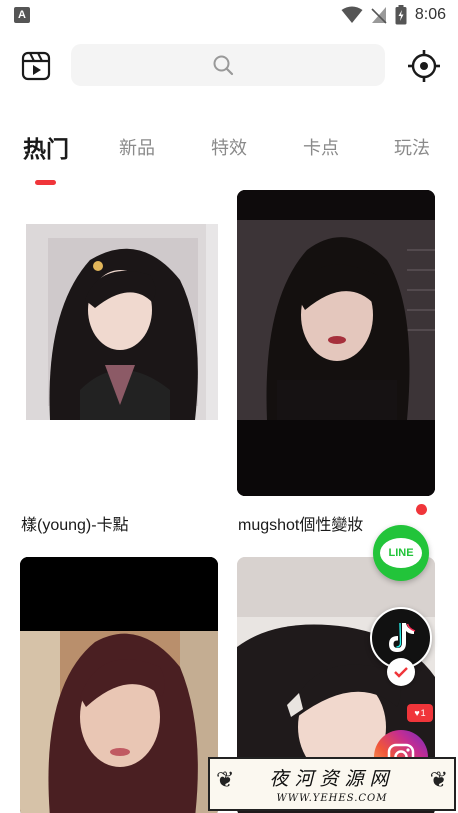 This screenshot has height=813, width=458. I want to click on tab-effects: 特效, so click(229, 147).